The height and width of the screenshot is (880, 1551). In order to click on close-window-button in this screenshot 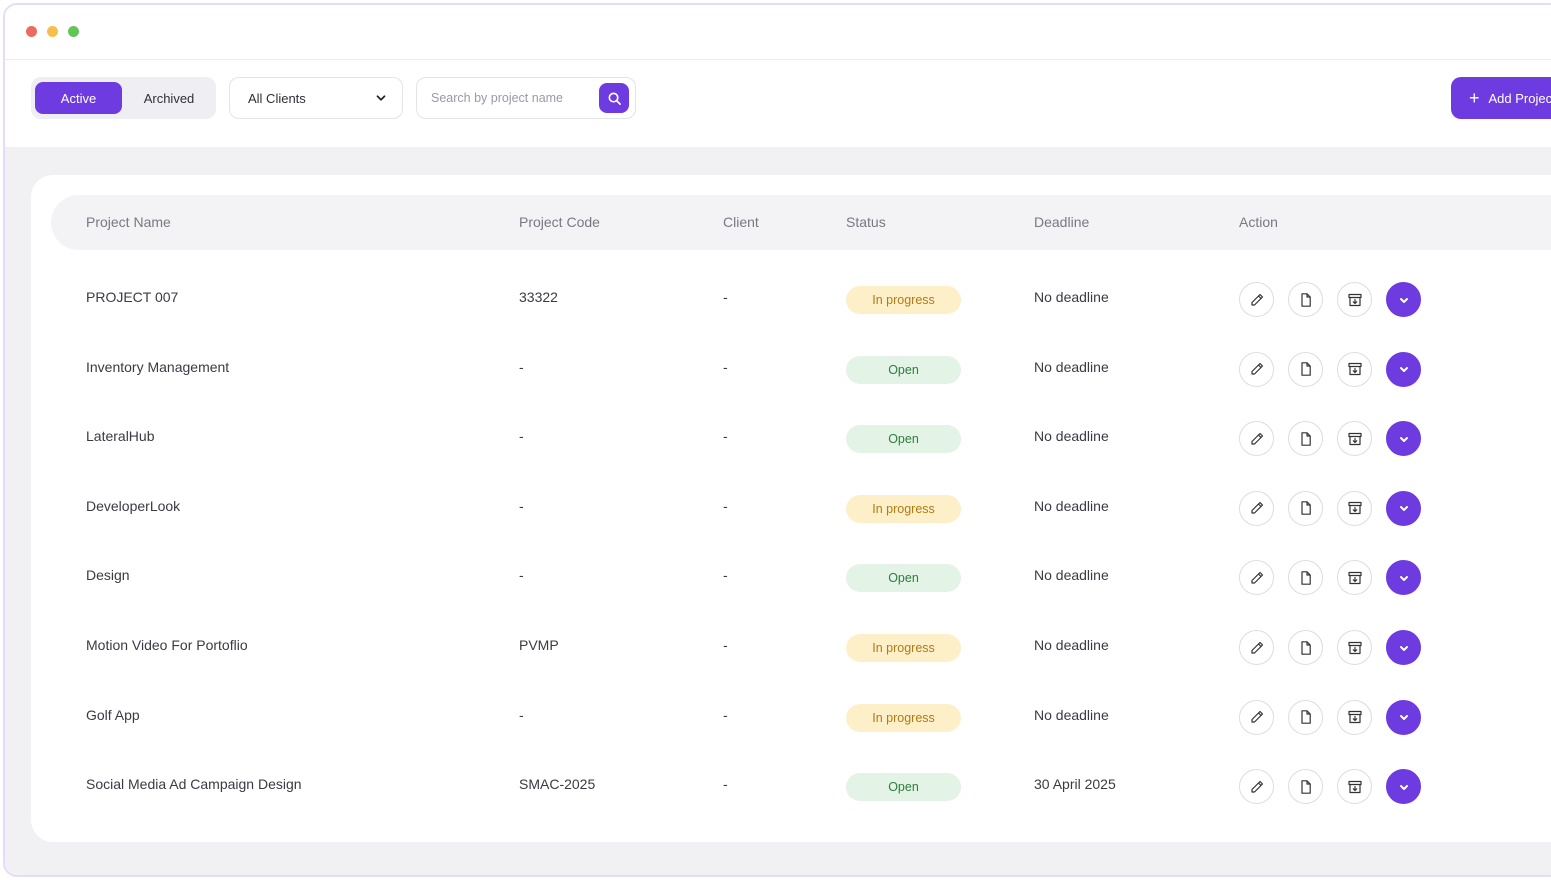, I will do `click(31, 31)`.